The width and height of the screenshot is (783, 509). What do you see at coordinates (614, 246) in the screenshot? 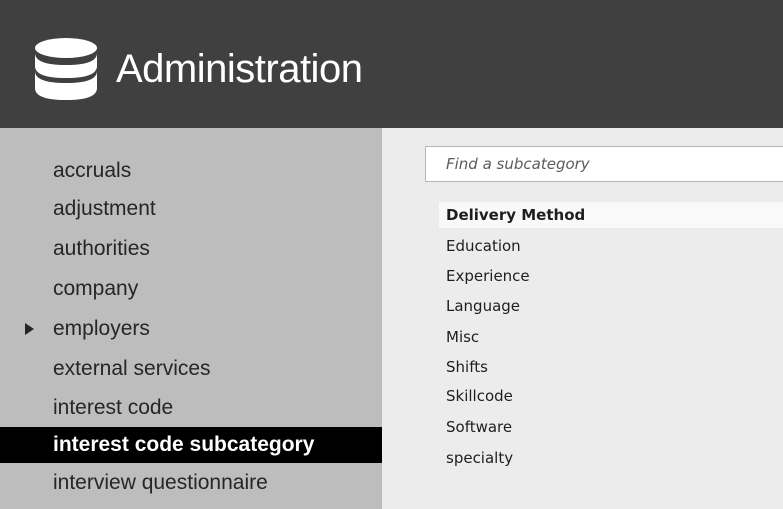
I see `subcategory-item-education: Education` at bounding box center [614, 246].